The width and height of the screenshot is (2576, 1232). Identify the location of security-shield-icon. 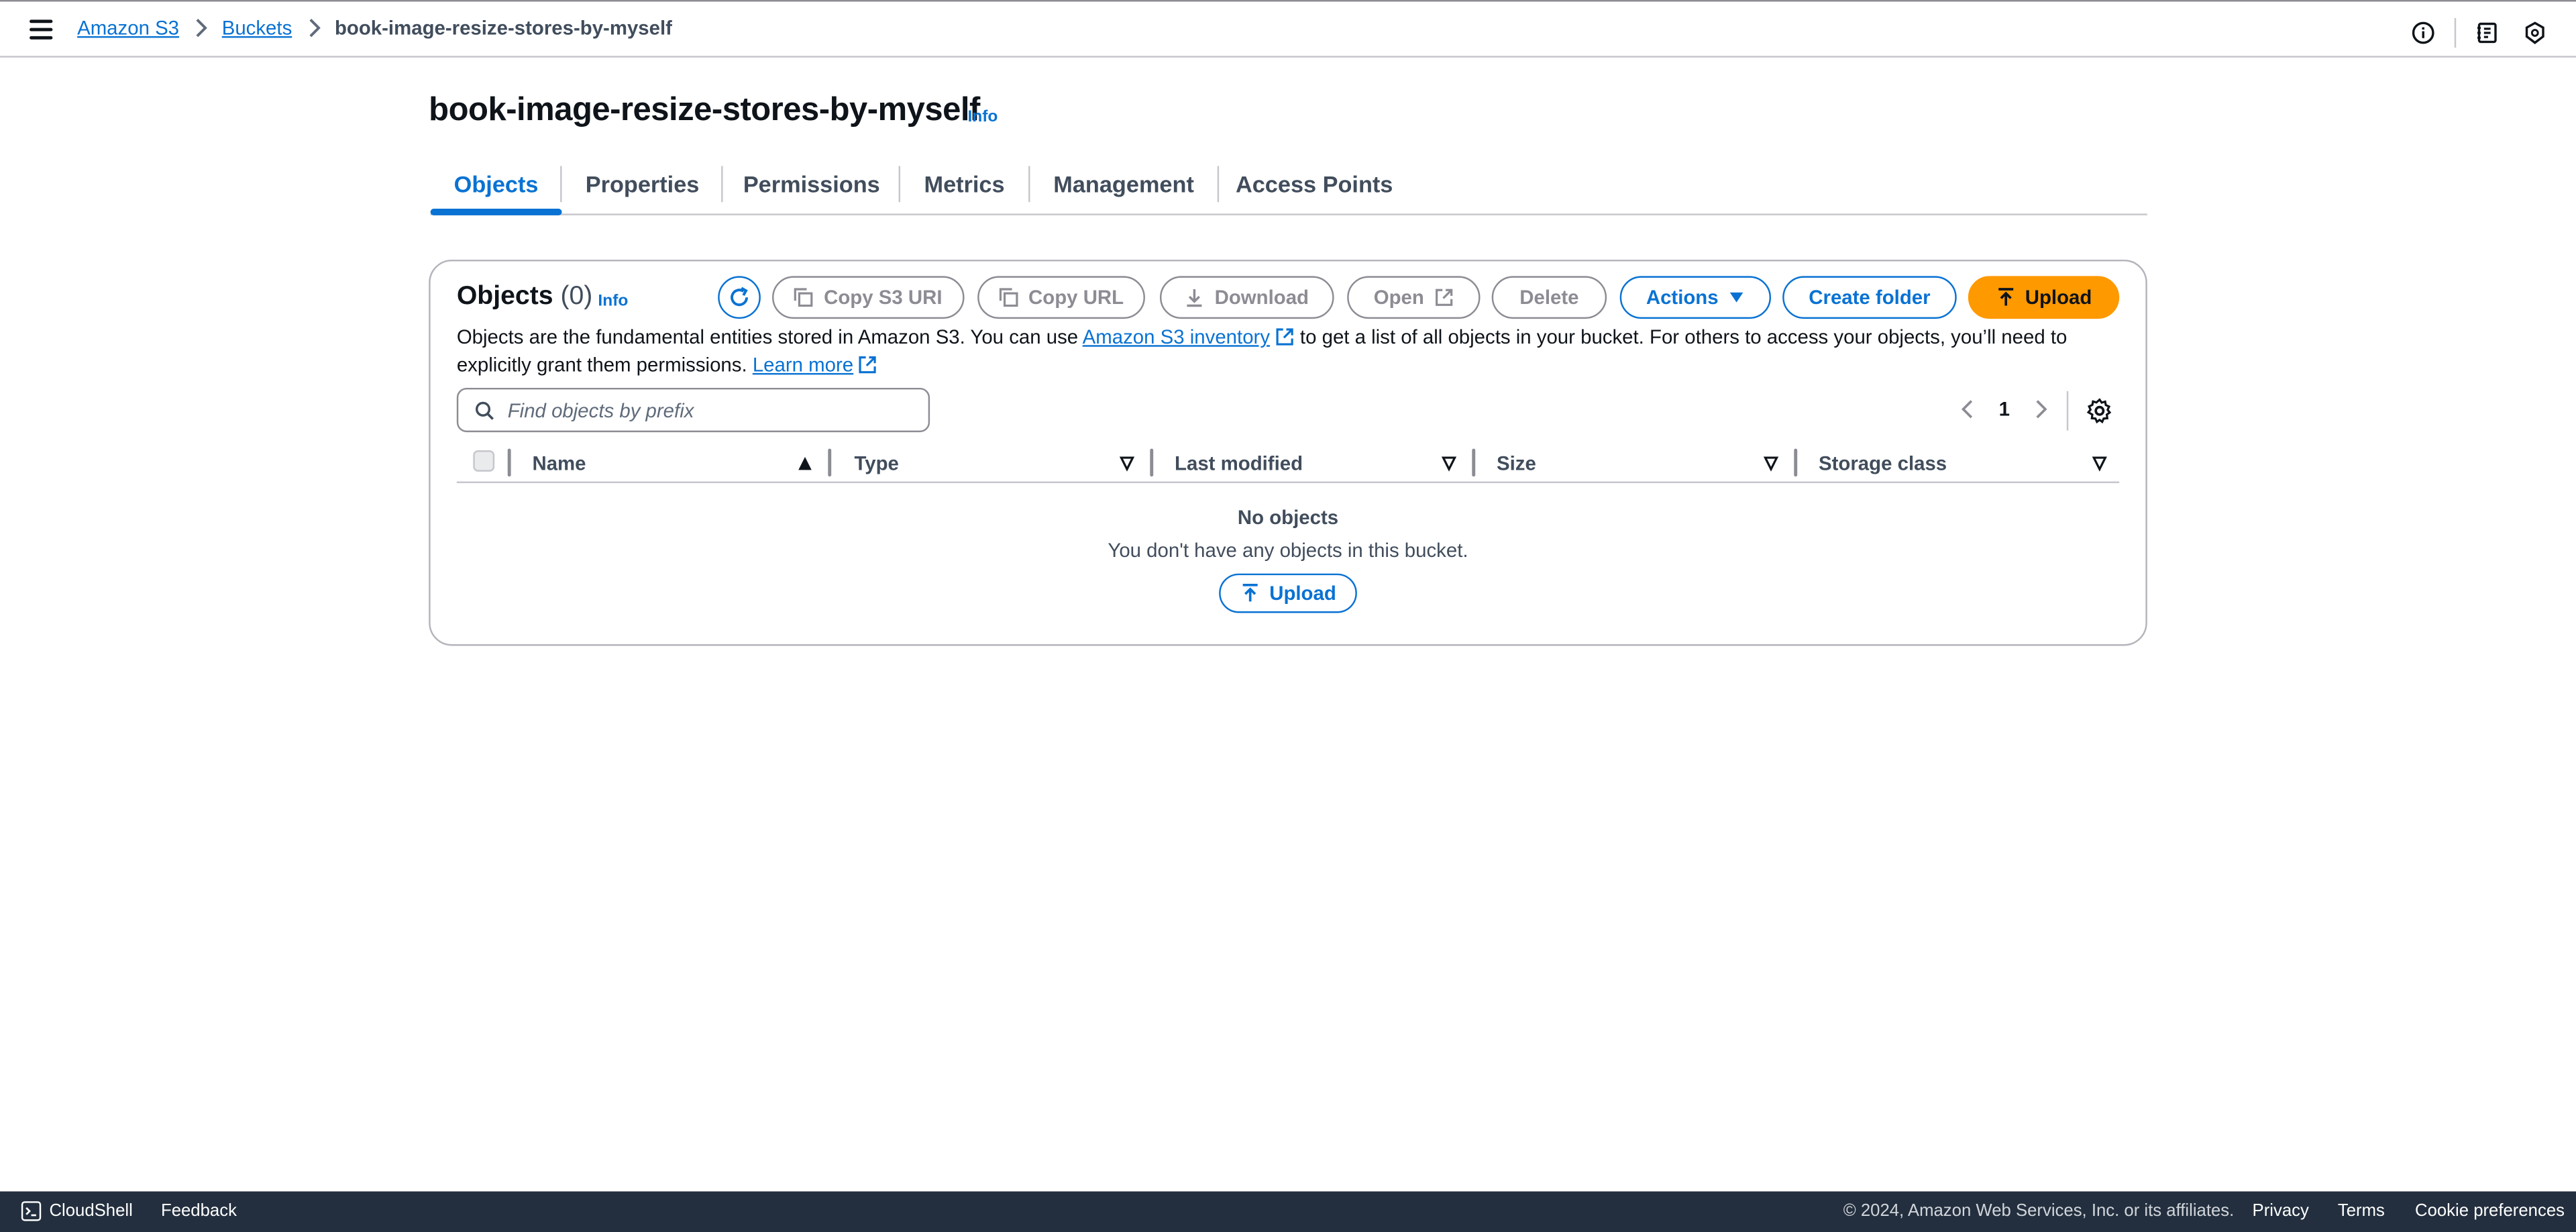
(2535, 32).